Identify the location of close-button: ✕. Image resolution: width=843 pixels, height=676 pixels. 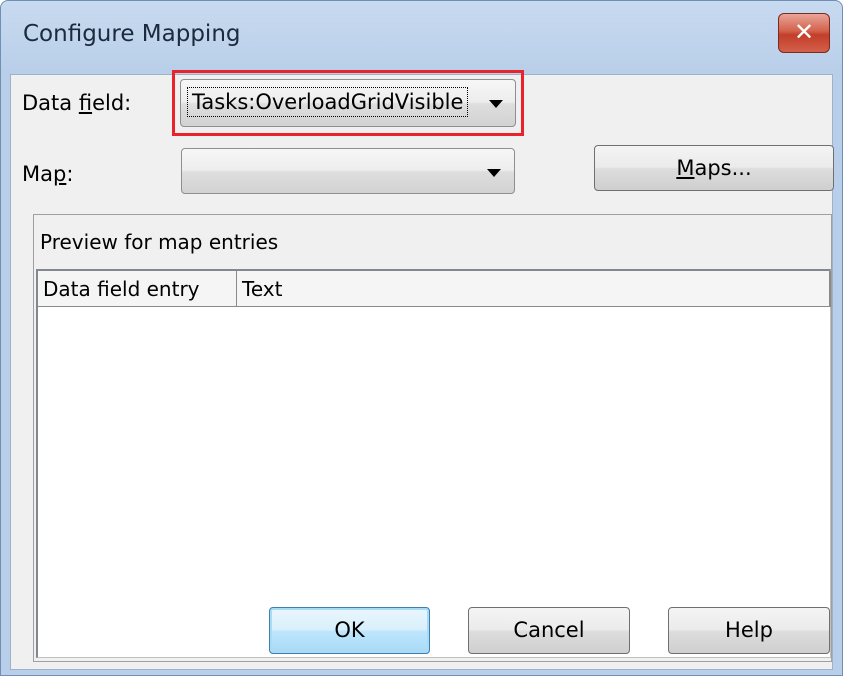
(804, 33).